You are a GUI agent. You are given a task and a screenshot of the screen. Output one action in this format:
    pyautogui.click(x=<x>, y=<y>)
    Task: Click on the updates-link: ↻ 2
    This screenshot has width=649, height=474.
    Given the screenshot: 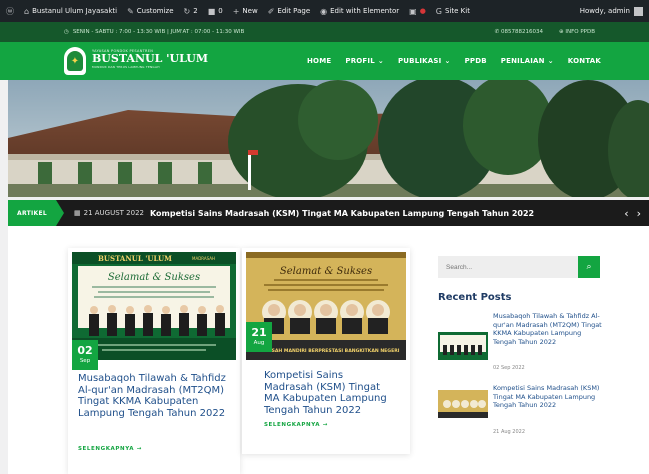 What is the action you would take?
    pyautogui.click(x=191, y=11)
    